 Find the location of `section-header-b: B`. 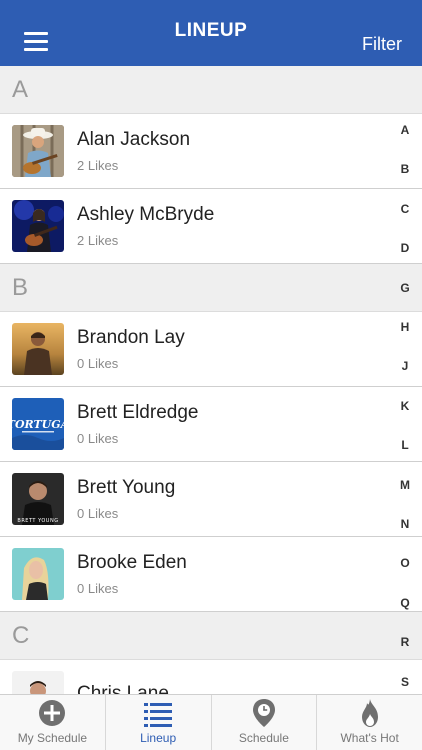

section-header-b: B is located at coordinates (211, 288).